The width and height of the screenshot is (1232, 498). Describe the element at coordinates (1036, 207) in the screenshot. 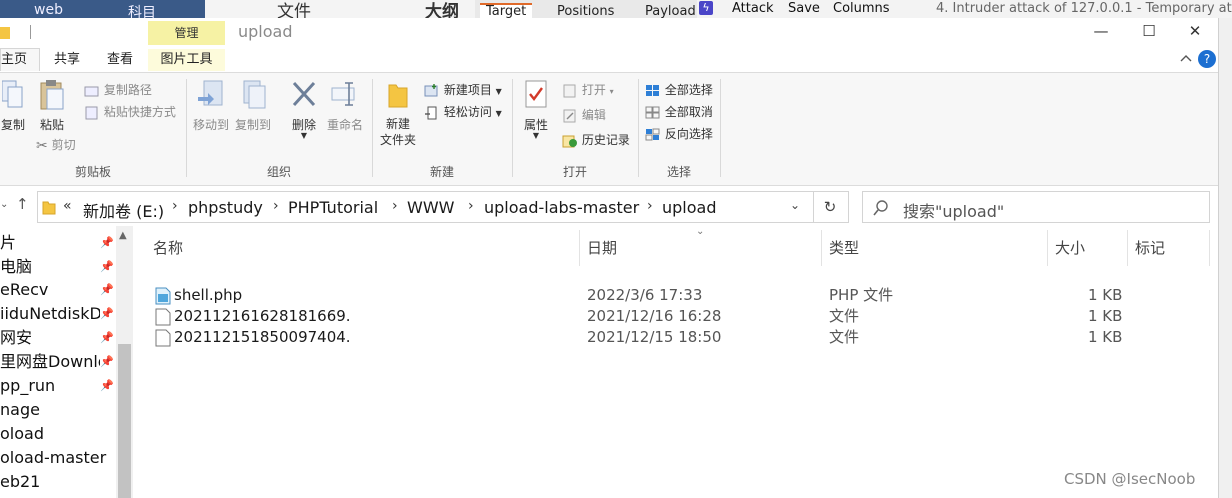

I see `search-input: 搜索"upload"` at that location.